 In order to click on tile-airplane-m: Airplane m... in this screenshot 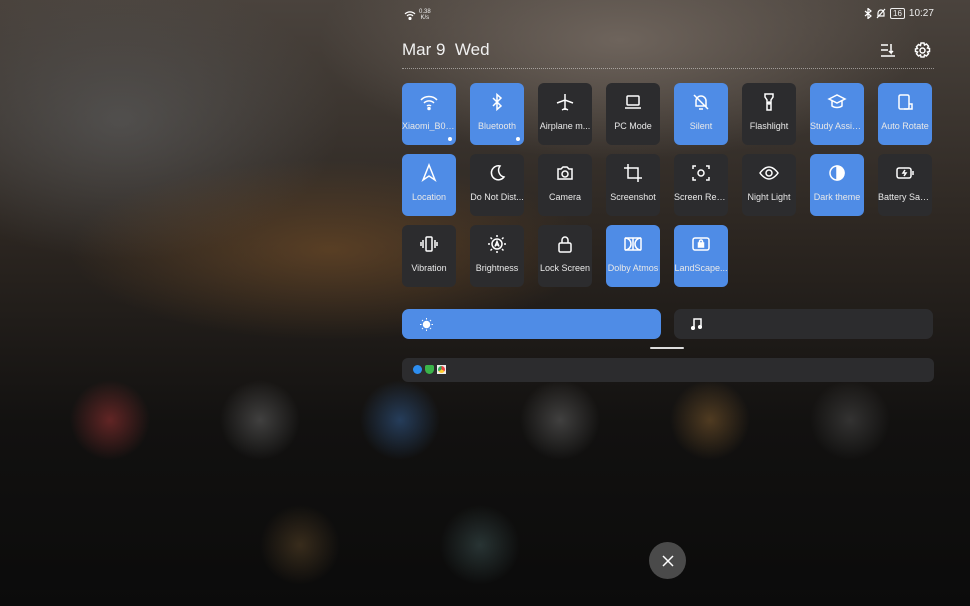, I will do `click(565, 114)`.